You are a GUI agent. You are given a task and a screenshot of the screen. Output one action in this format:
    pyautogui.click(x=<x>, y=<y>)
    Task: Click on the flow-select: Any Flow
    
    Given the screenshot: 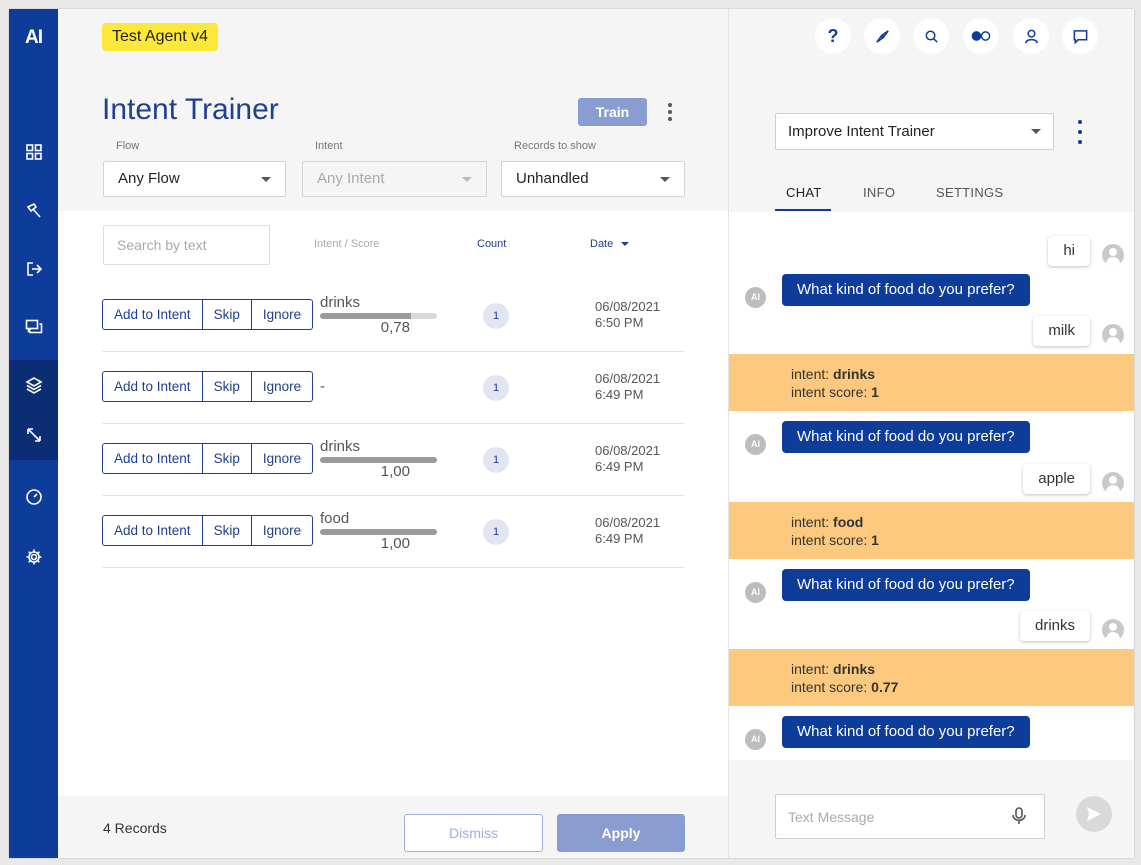 What is the action you would take?
    pyautogui.click(x=194, y=179)
    